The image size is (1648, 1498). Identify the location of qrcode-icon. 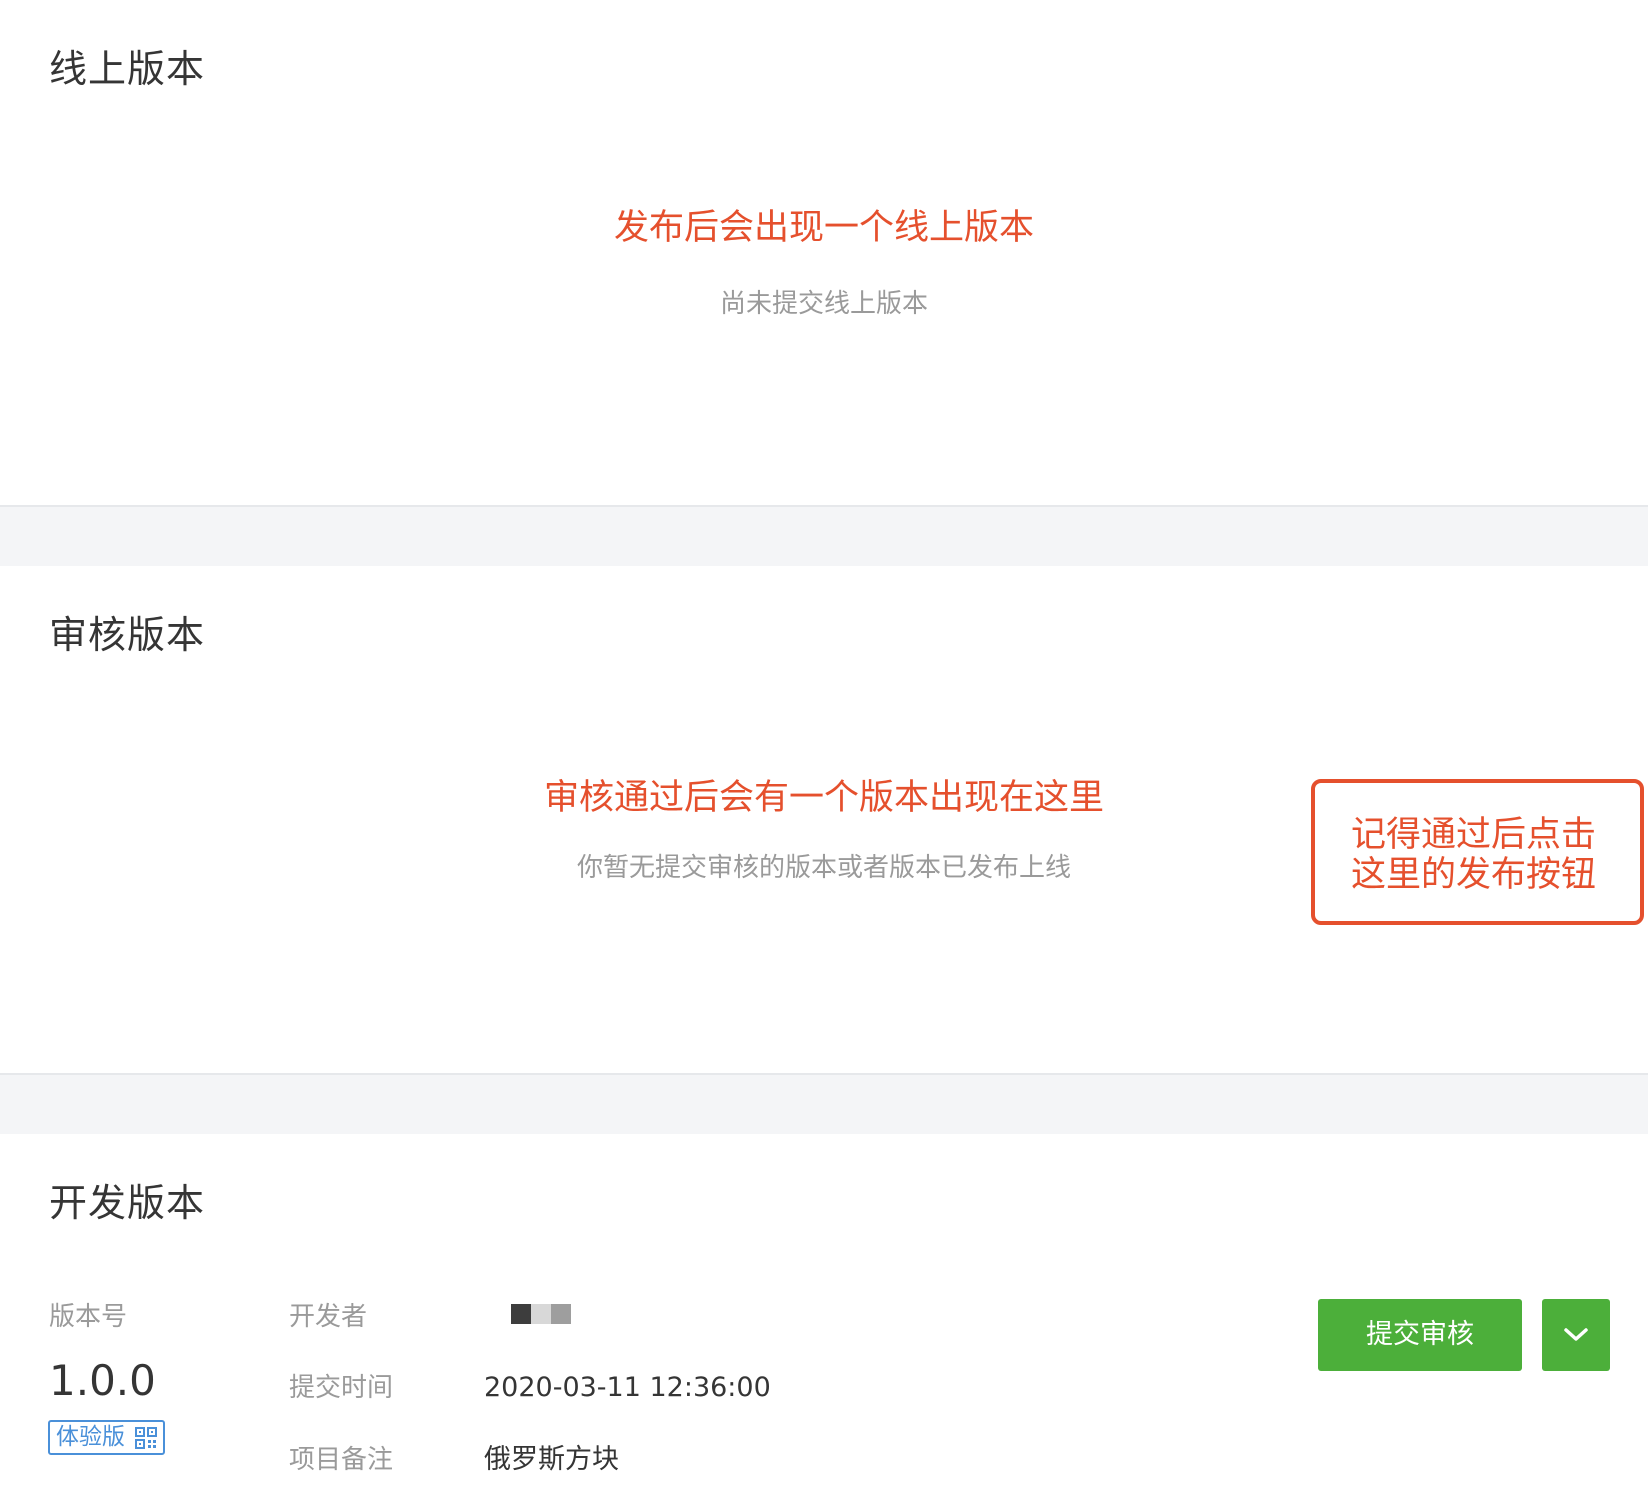
(146, 1437).